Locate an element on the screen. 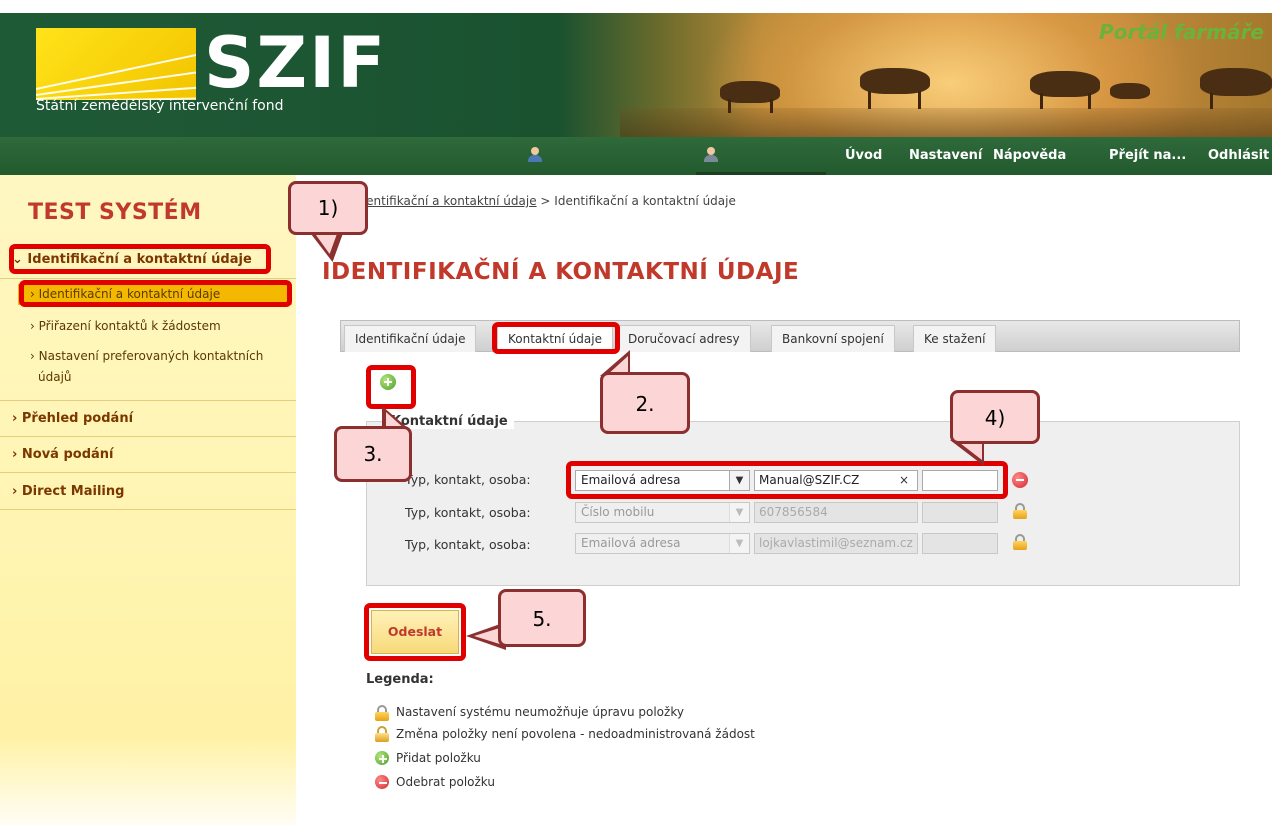  sidebar-subitem-preferovane-kontakty-cont: údajů is located at coordinates (55, 377).